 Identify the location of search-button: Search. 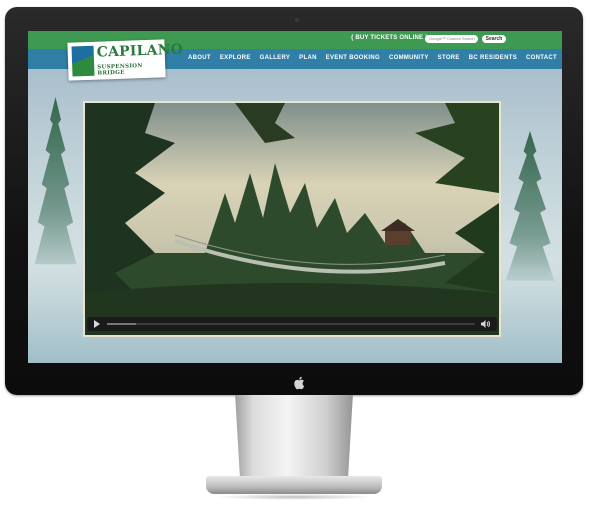
(494, 39).